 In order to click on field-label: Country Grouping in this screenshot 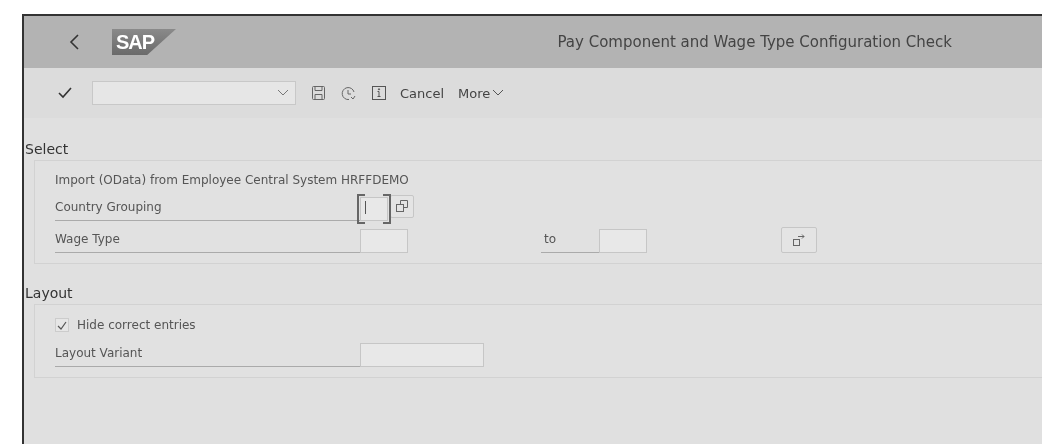, I will do `click(207, 210)`.